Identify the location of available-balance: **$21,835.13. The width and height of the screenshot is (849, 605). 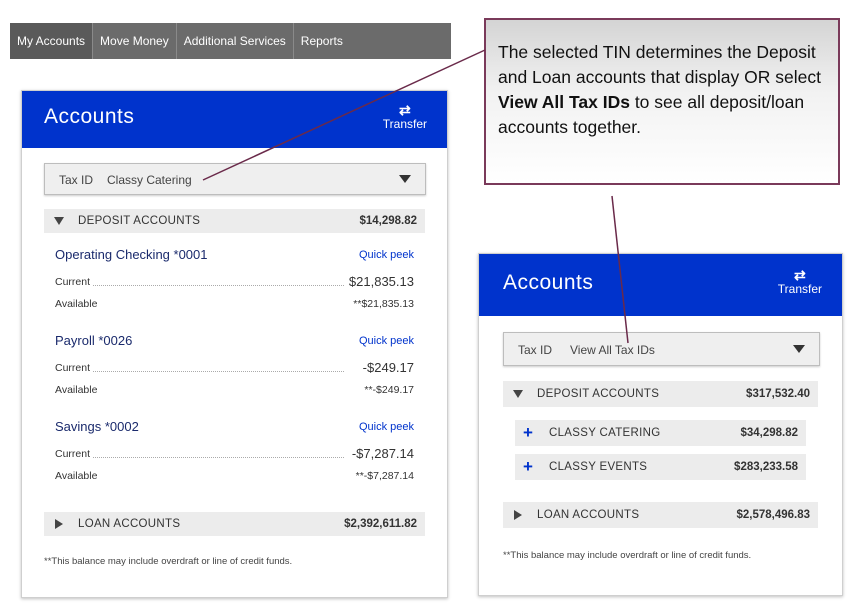
(382, 304).